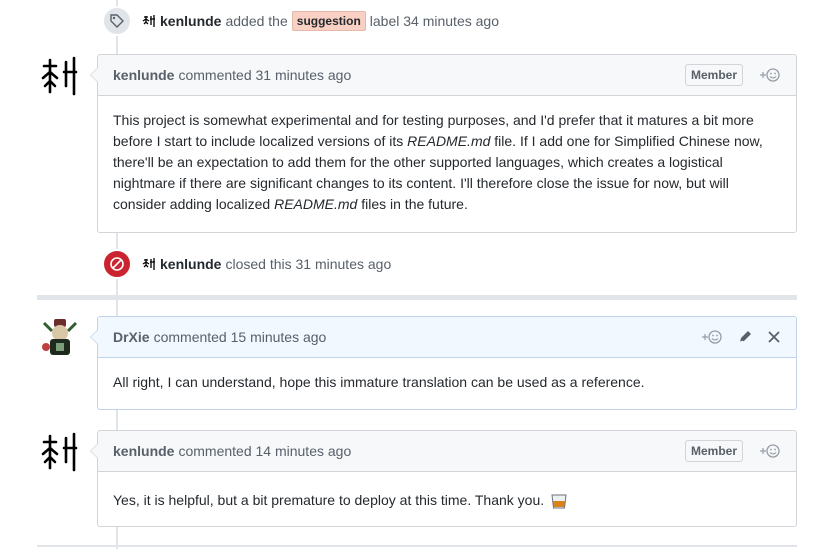 The width and height of the screenshot is (823, 549). What do you see at coordinates (417, 297) in the screenshot?
I see `timeline-separator` at bounding box center [417, 297].